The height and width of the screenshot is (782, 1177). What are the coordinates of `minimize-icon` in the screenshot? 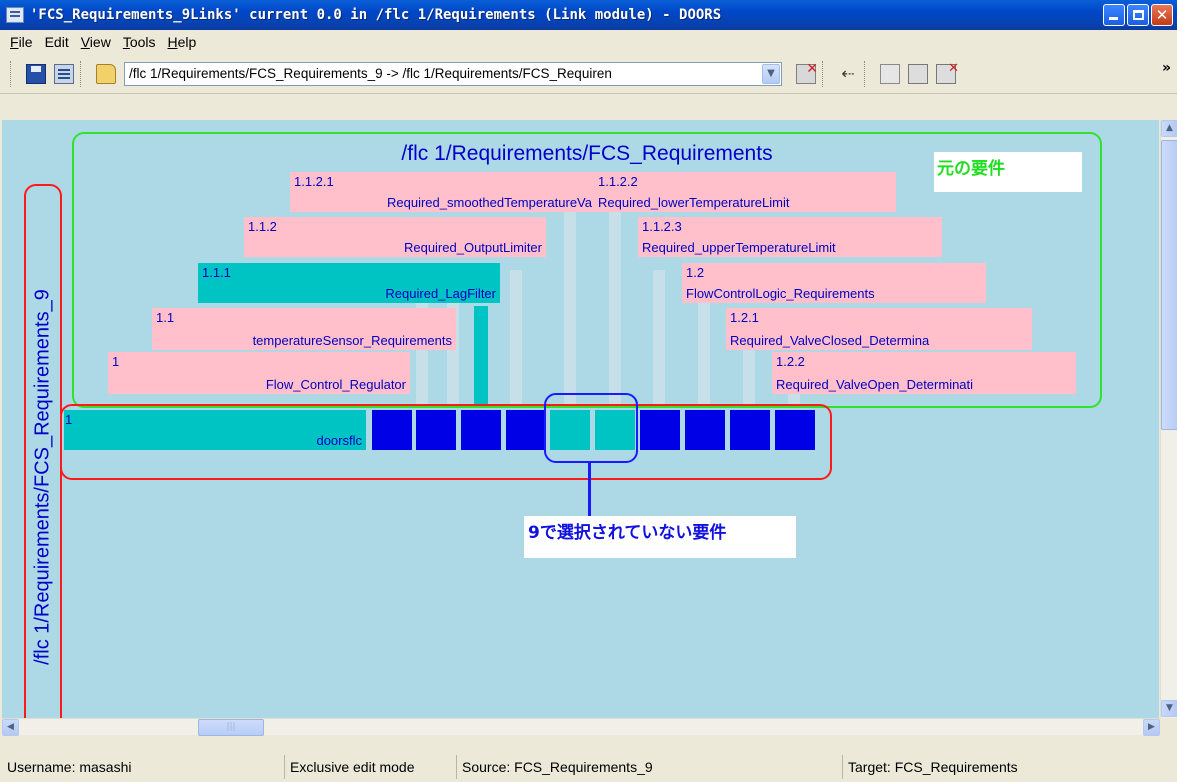 It's located at (1113, 18).